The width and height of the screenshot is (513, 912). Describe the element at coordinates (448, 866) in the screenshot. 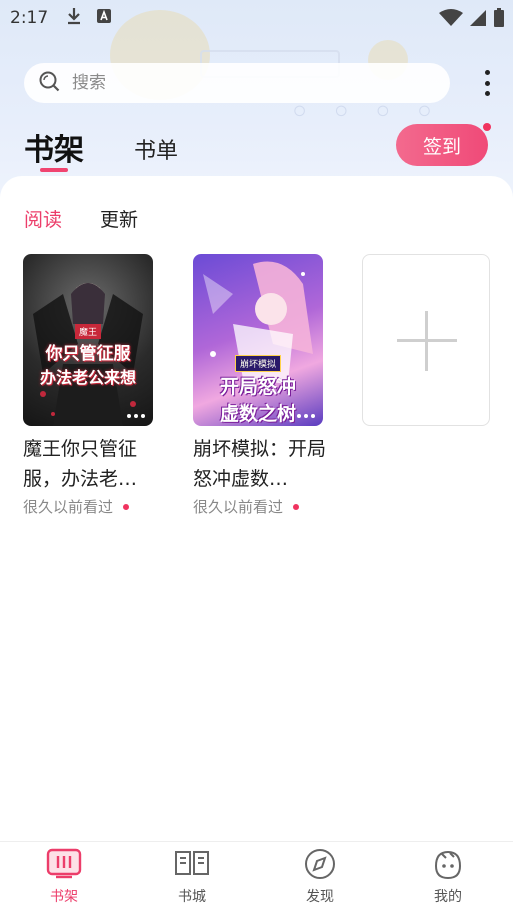

I see `profile-icon` at that location.